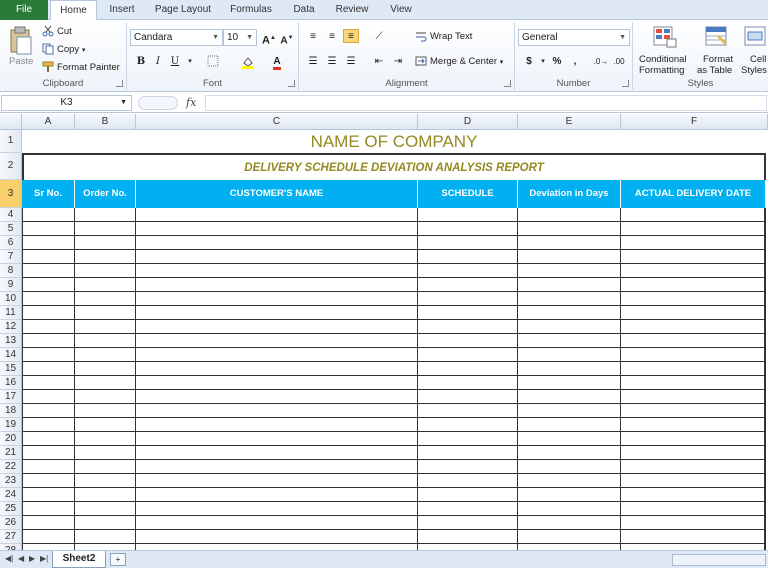 The height and width of the screenshot is (568, 768). I want to click on comma-style-icon: ,, so click(575, 62).